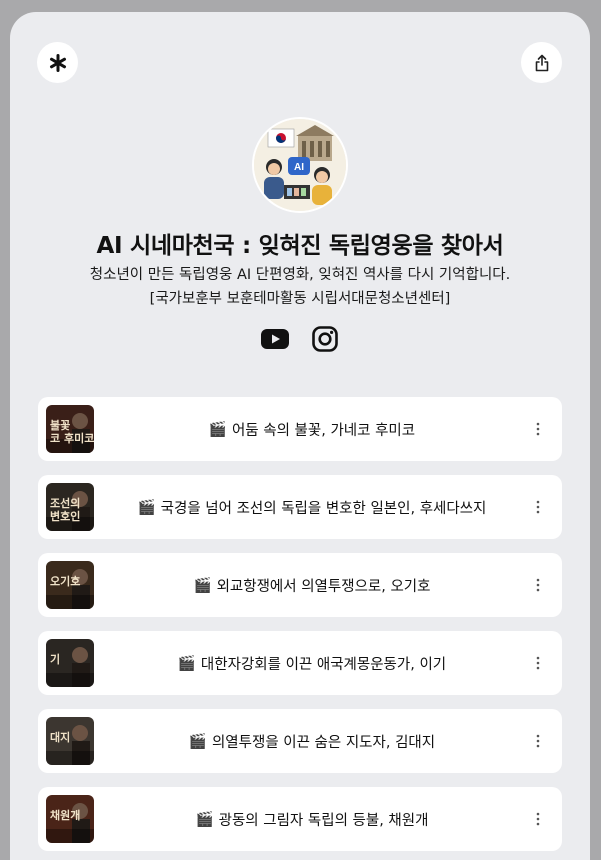 The width and height of the screenshot is (601, 860). Describe the element at coordinates (323, 820) in the screenshot. I see `link-label: 광동의 그림자 독립의 등불, 채원개` at that location.